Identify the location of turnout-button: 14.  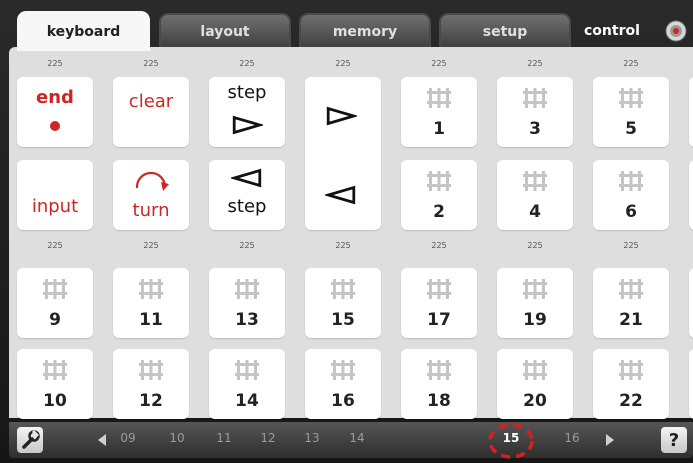
(247, 384).